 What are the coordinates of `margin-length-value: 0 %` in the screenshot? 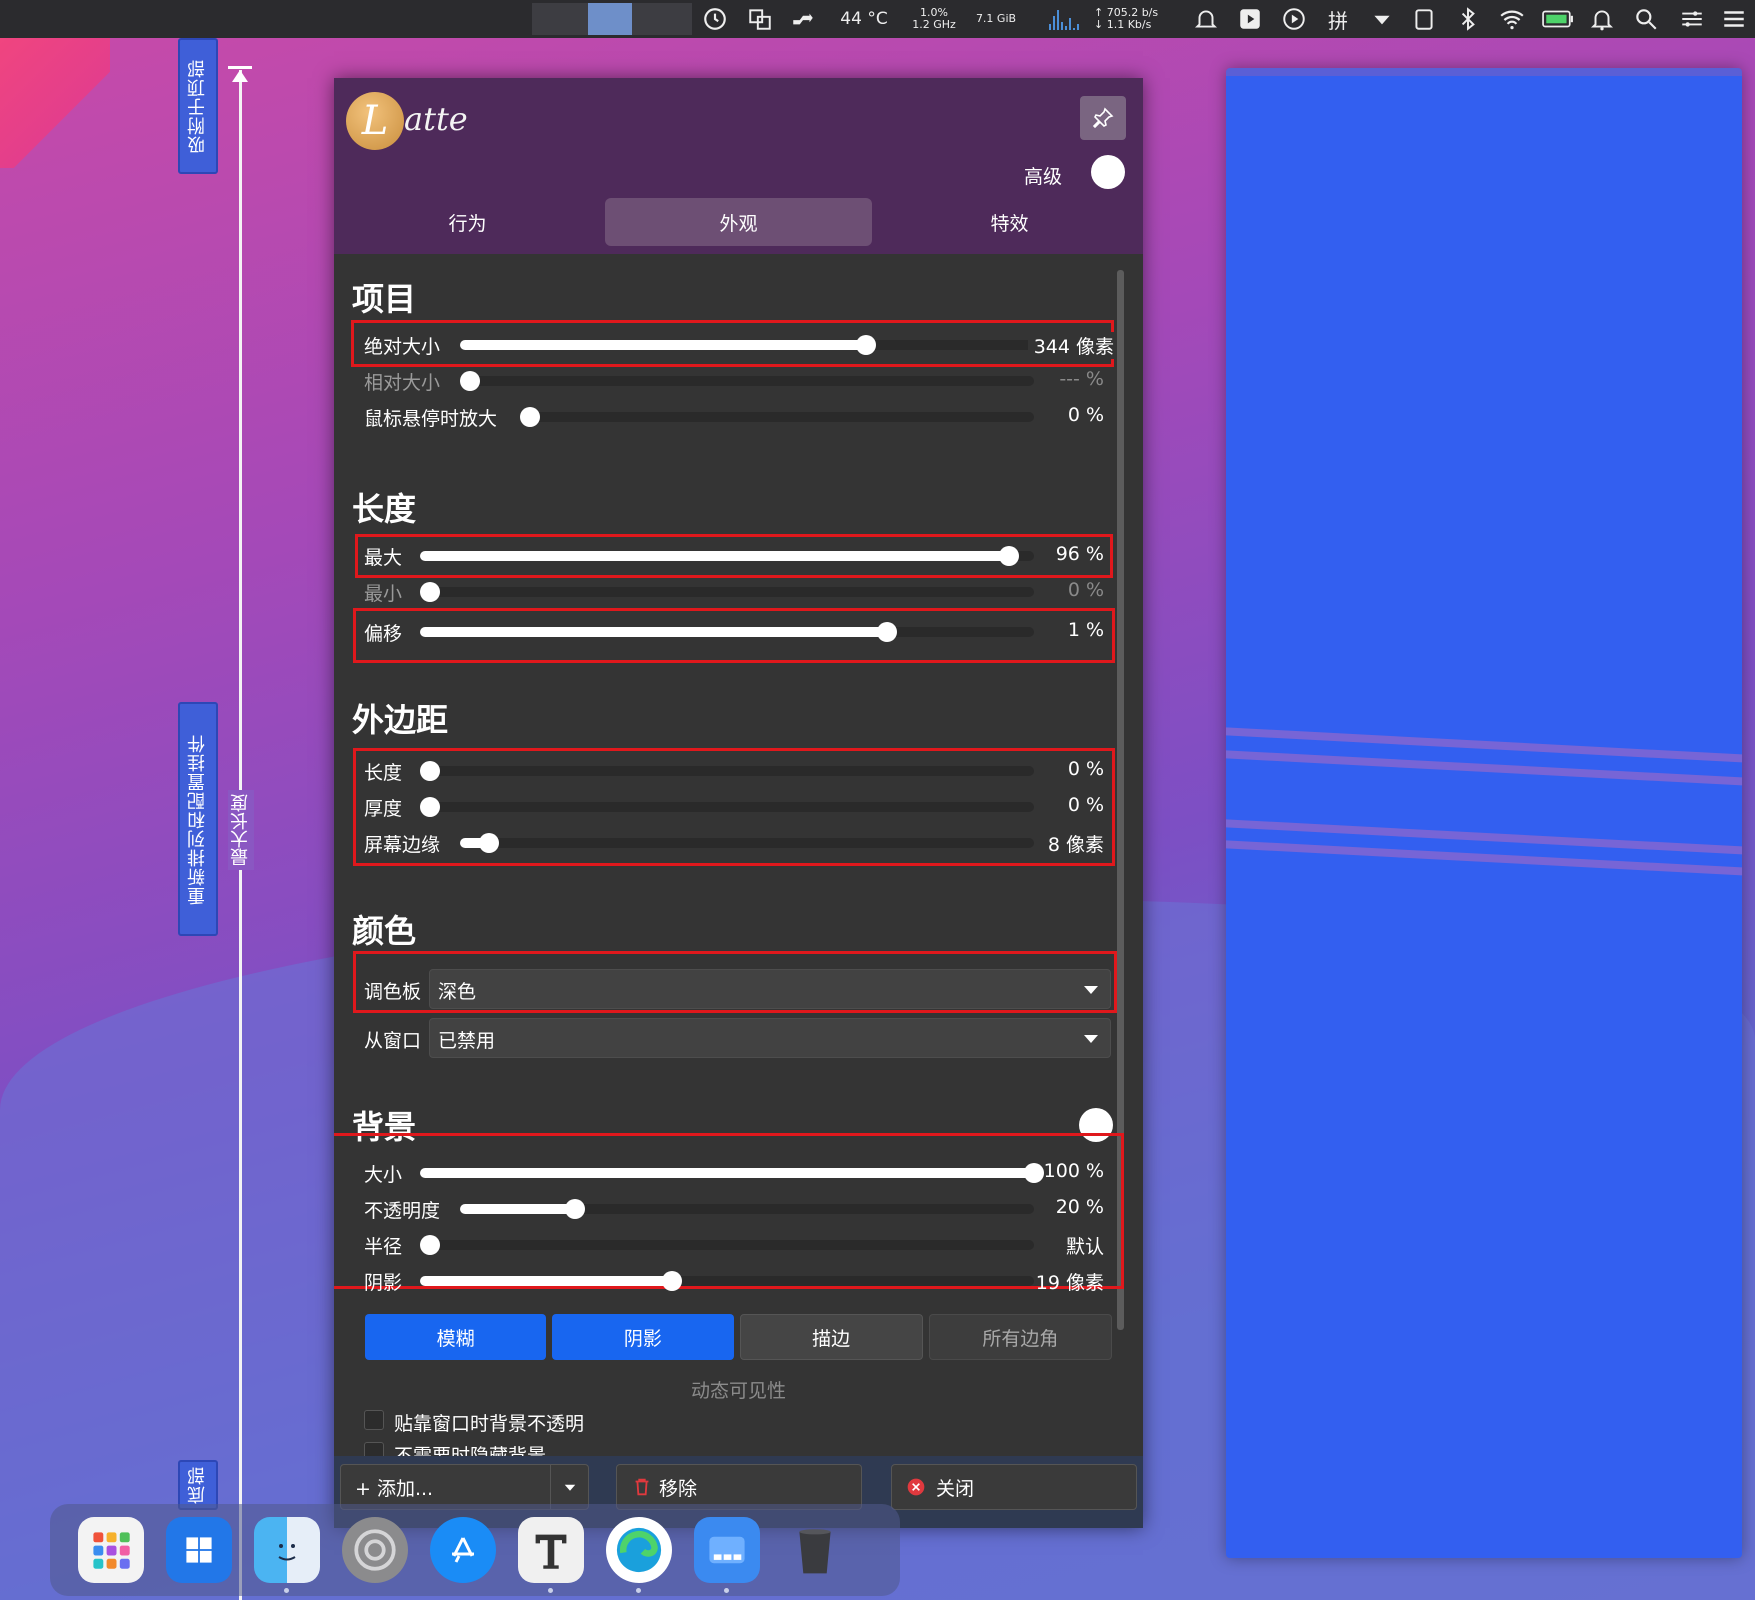 It's located at (1085, 769).